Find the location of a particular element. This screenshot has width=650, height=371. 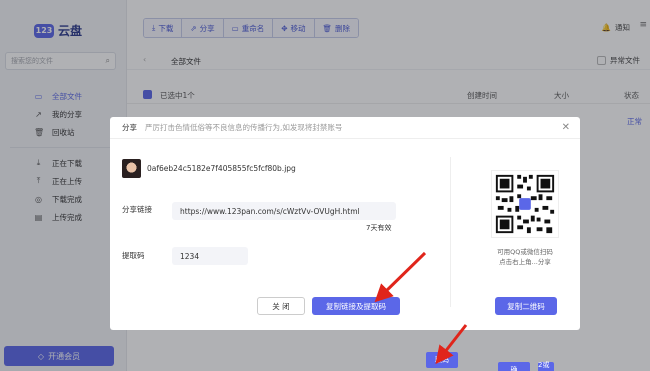

ghost-label: 确 is located at coordinates (514, 368).